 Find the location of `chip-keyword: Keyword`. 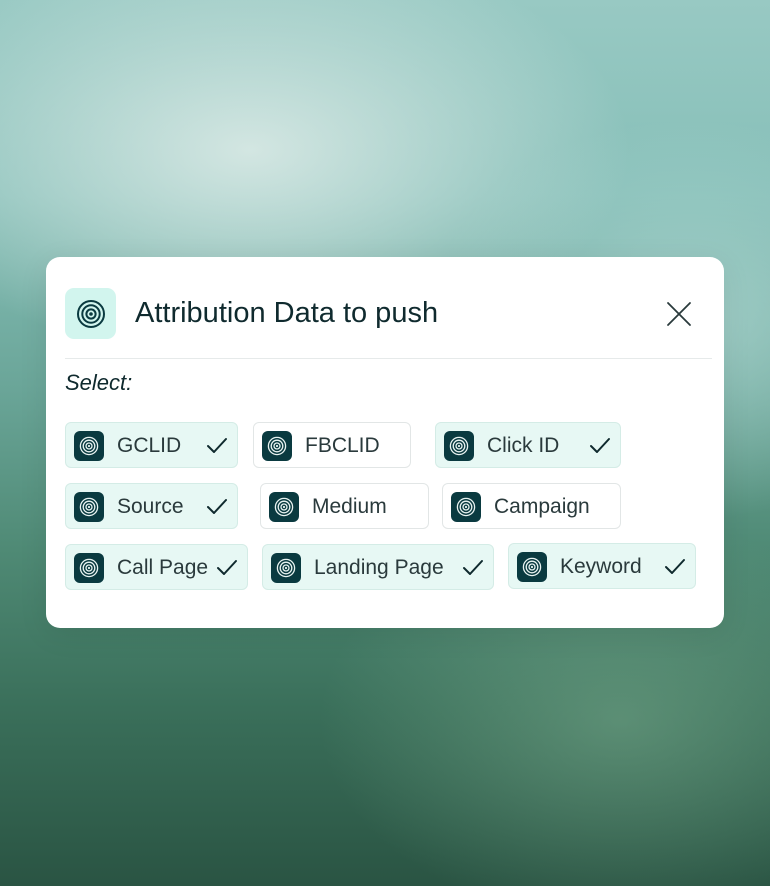

chip-keyword: Keyword is located at coordinates (602, 566).